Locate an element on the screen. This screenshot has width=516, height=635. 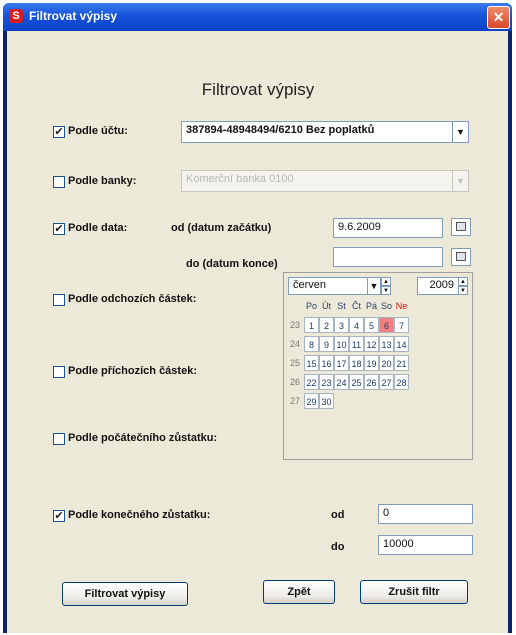
date-from-calendar-button is located at coordinates (461, 227).